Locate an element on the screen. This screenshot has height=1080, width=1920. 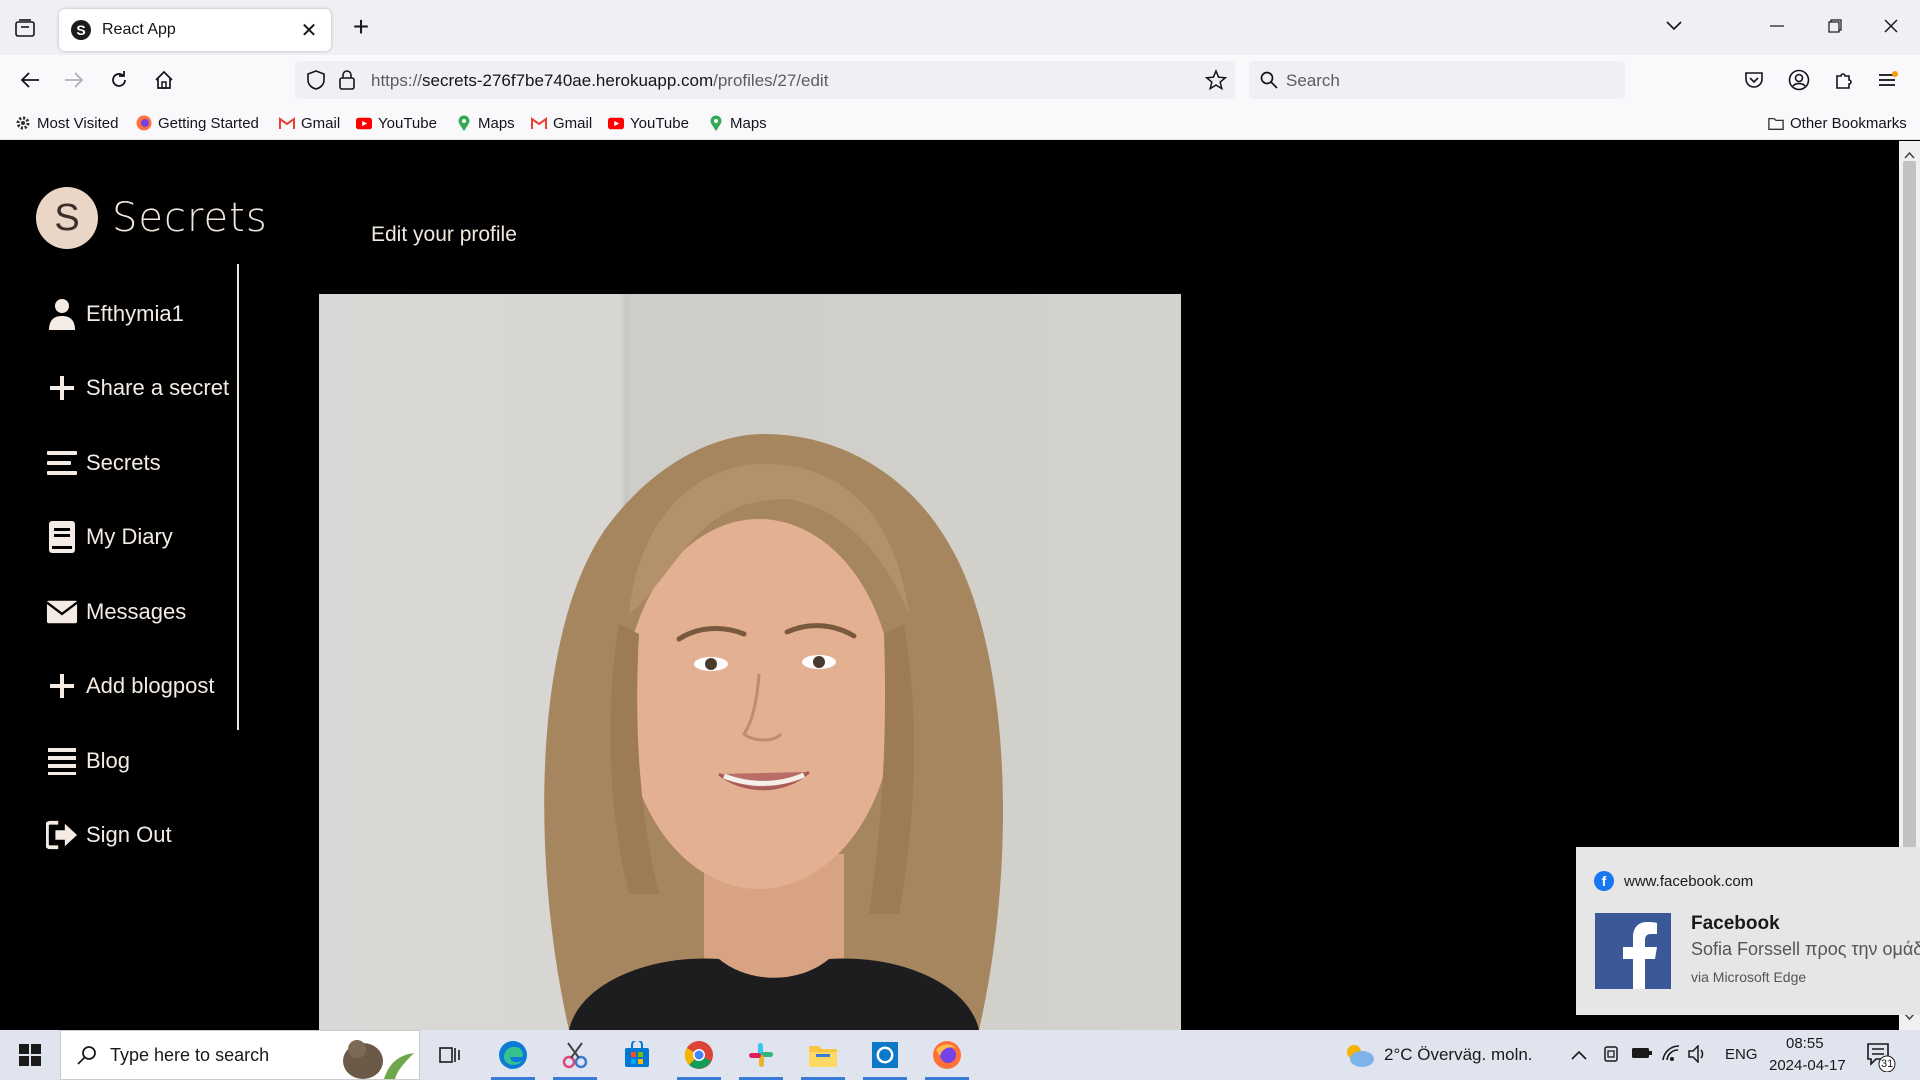
sidebar-item-blog: Blog is located at coordinates (88, 761).